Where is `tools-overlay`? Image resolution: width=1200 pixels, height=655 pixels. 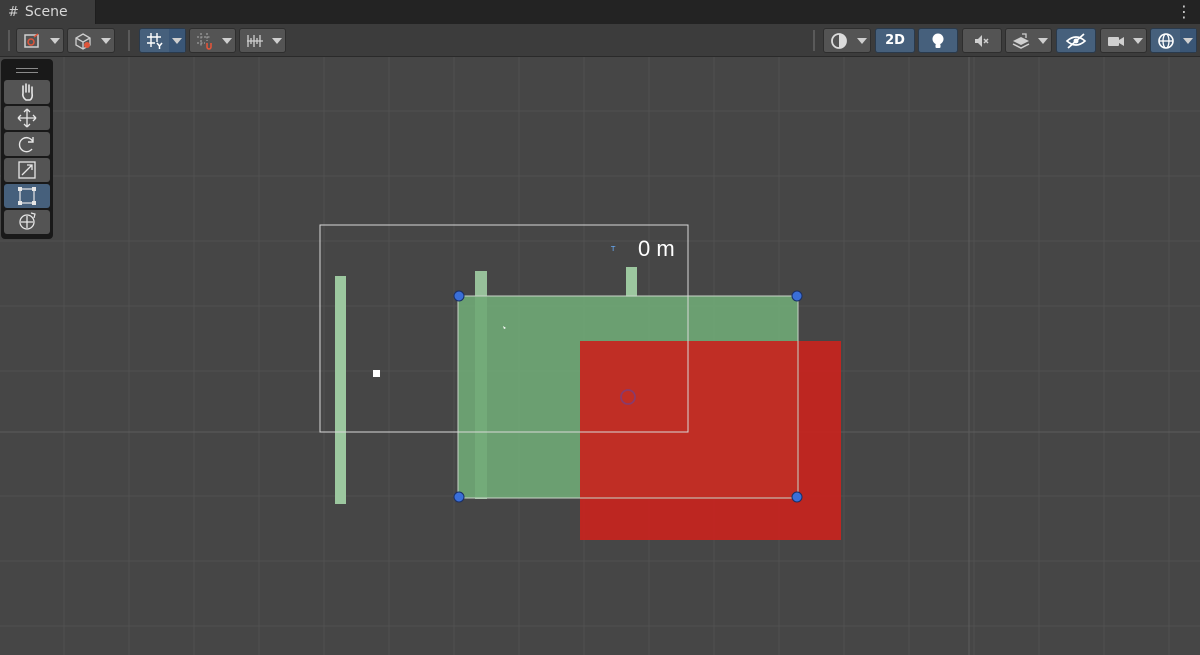
tools-overlay is located at coordinates (27, 149).